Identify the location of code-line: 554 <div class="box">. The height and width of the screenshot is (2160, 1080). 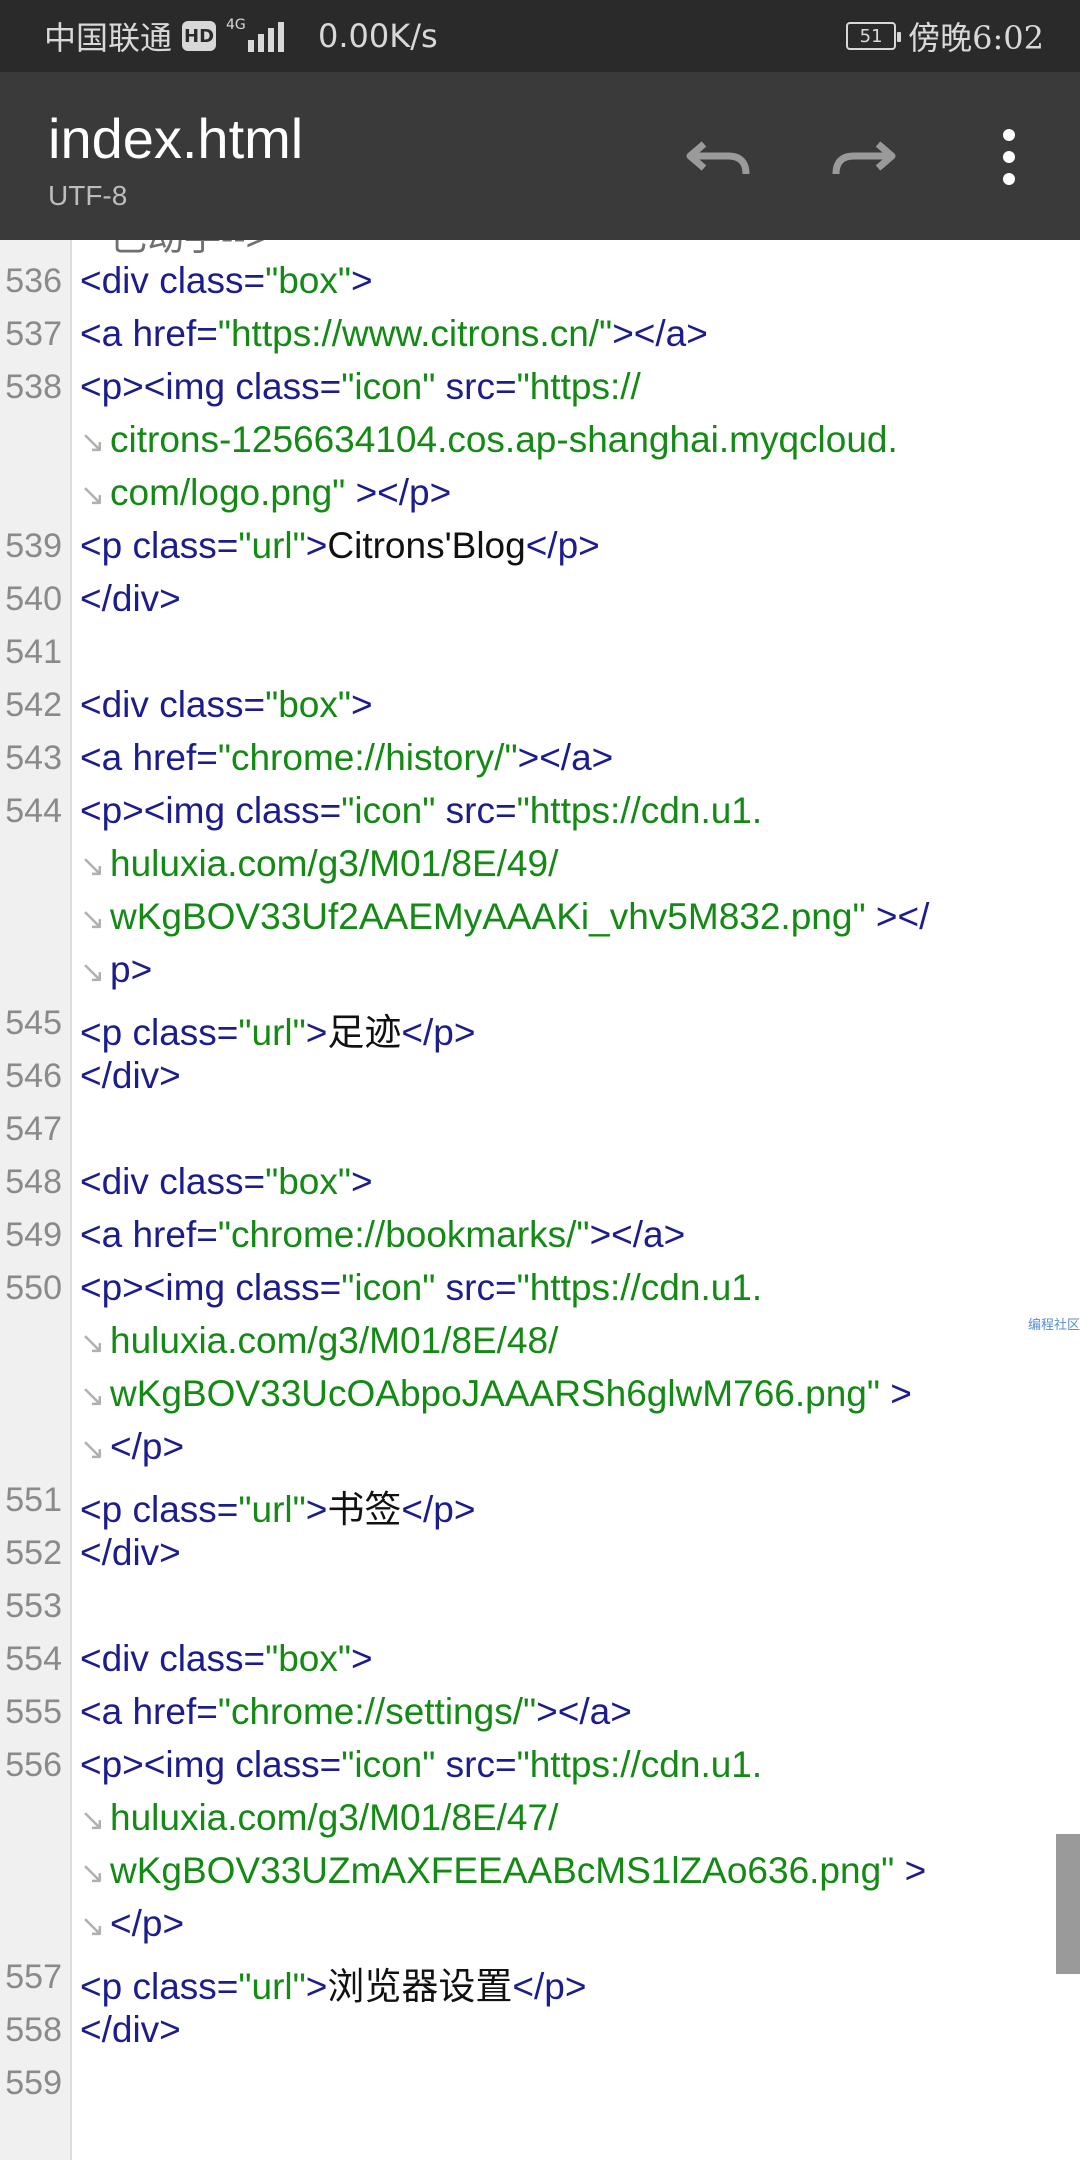
(530, 1660).